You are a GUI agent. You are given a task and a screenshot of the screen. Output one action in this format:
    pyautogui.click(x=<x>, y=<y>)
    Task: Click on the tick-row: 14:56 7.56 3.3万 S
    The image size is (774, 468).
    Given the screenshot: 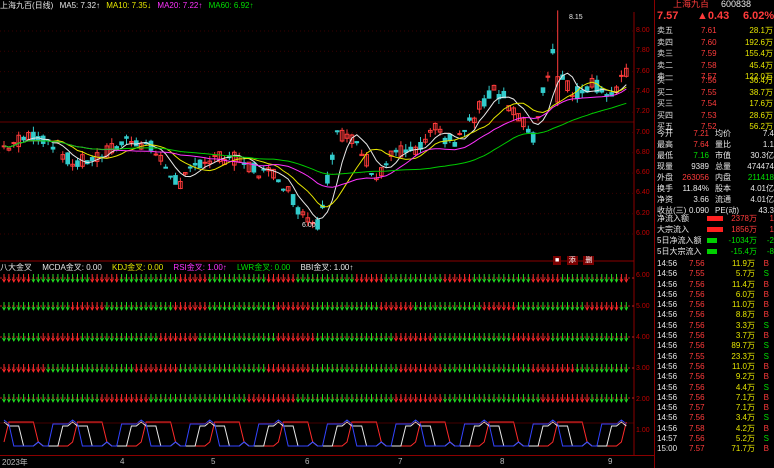 What is the action you would take?
    pyautogui.click(x=714, y=326)
    